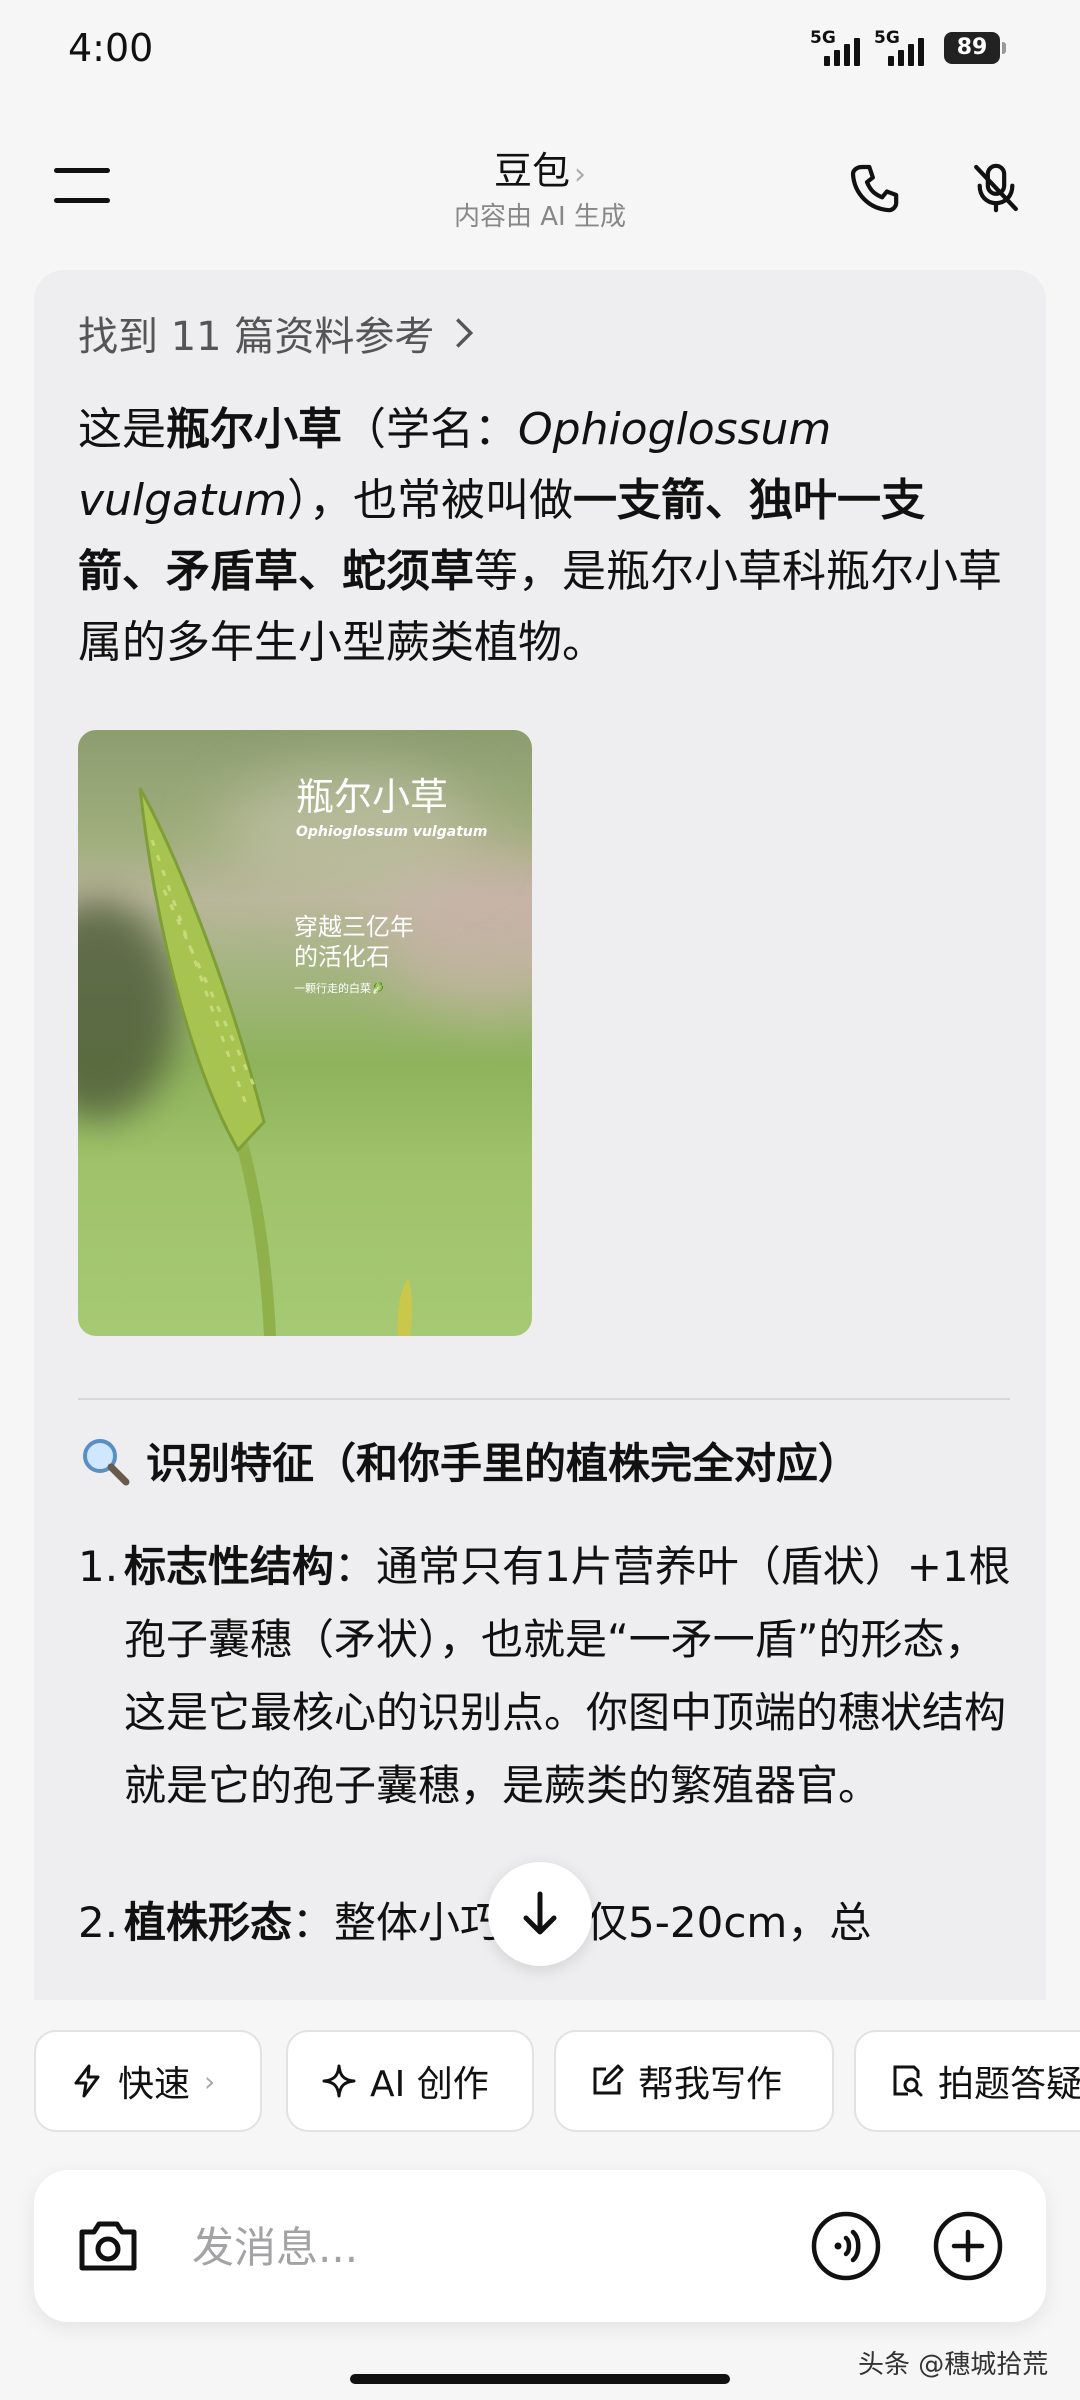 This screenshot has width=1080, height=2400. I want to click on references-link: 找到 11 篇资料参考, so click(278, 333).